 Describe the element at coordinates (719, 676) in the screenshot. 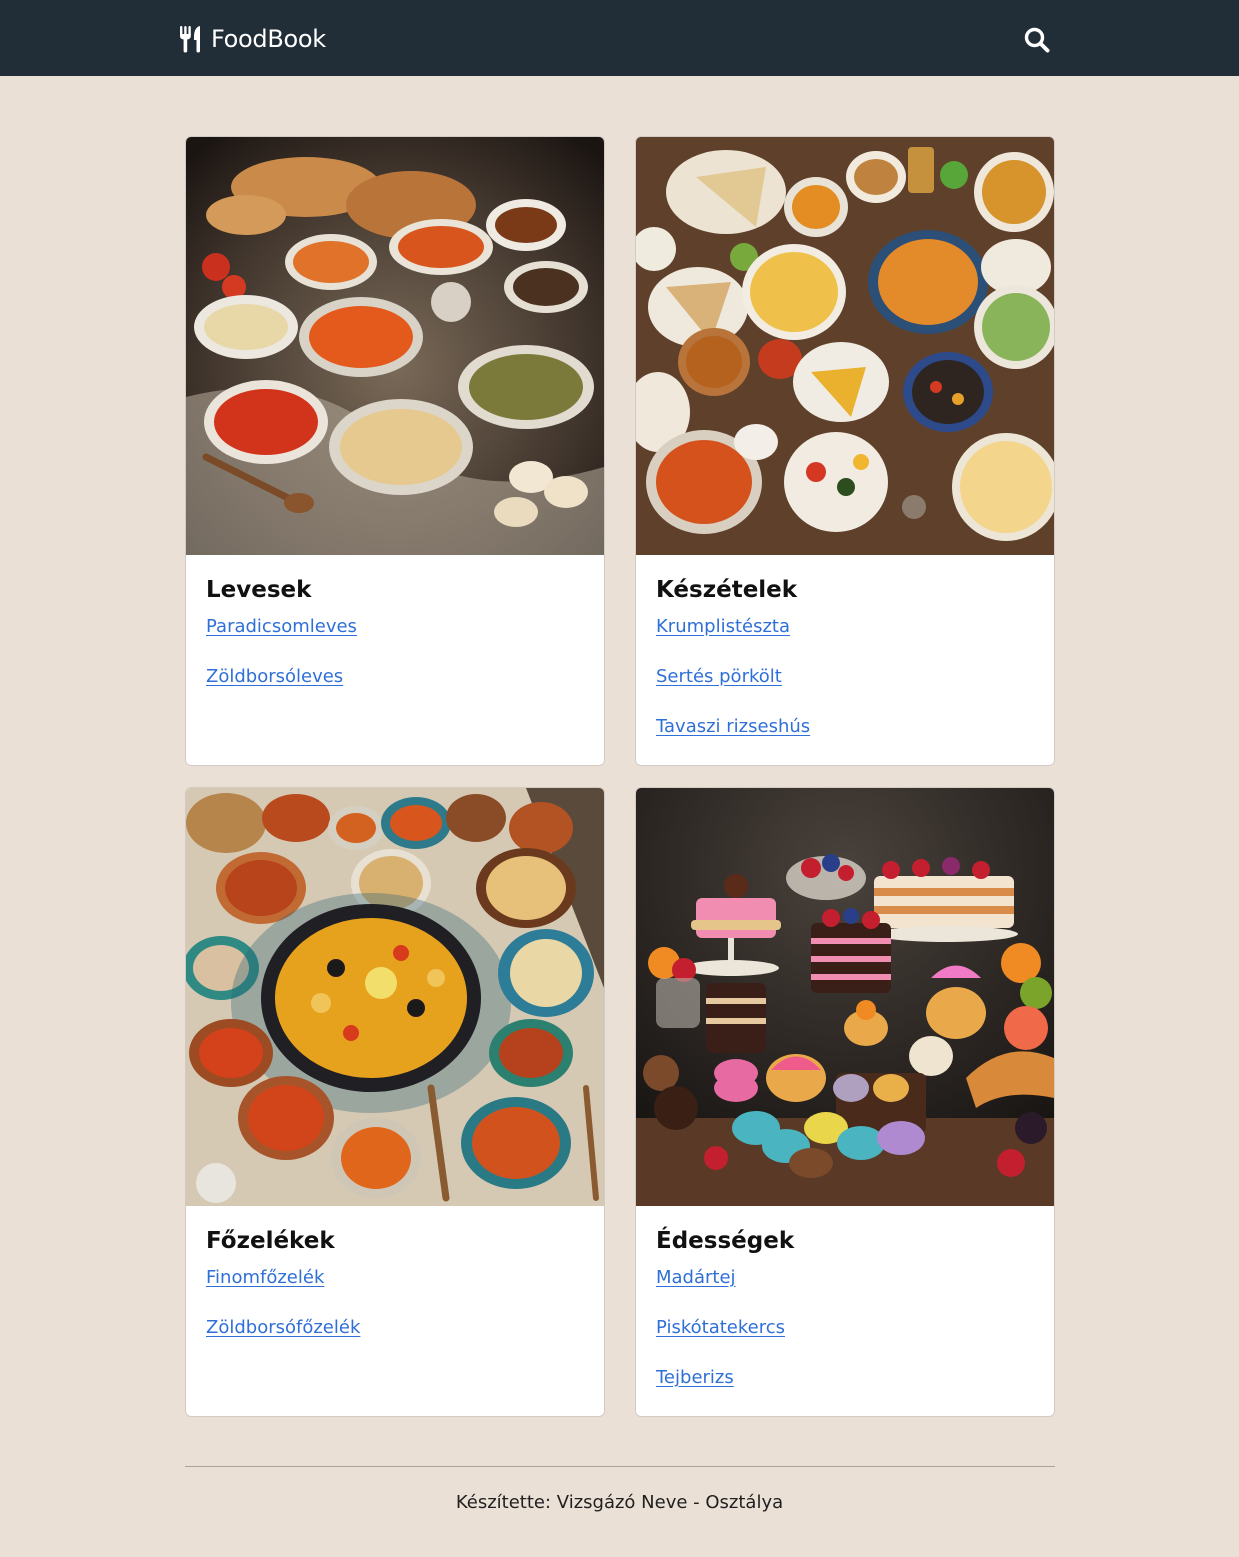

I see `recipe-link-sertes-porkolt: Sertés pörkölt` at that location.